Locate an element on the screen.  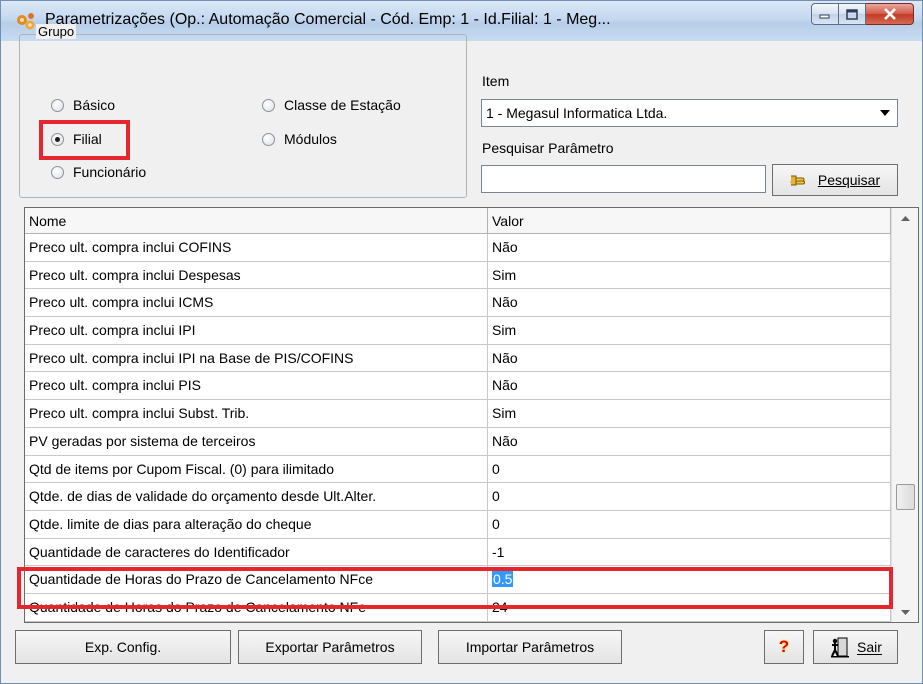
vertical-scrollbar is located at coordinates (904, 415).